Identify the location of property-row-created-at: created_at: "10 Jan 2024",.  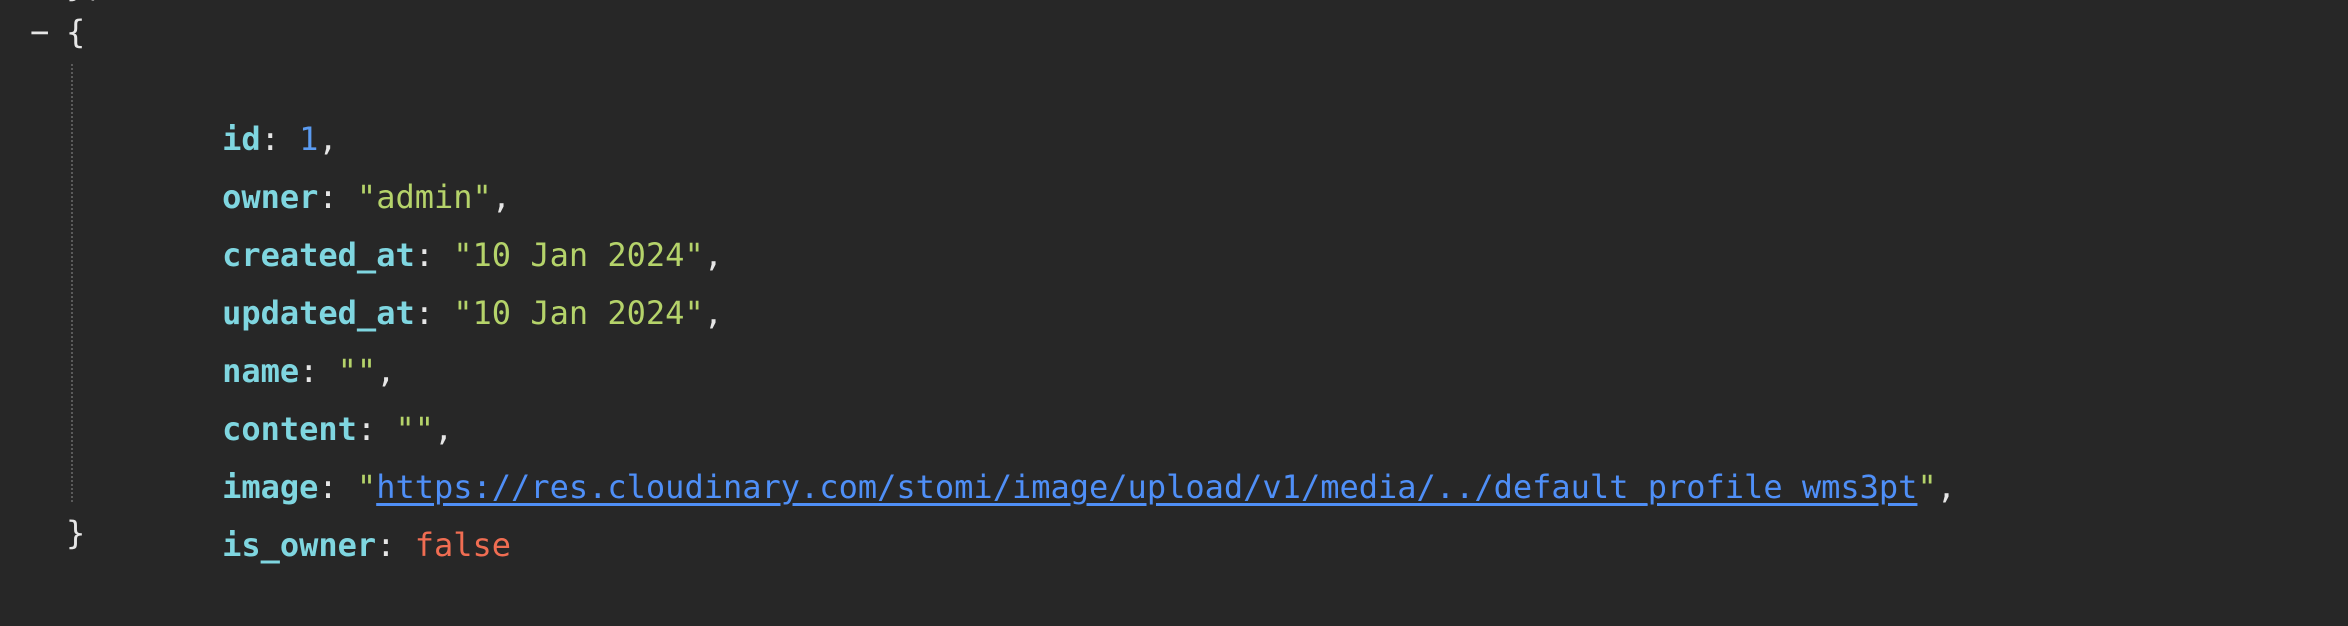
(434, 221).